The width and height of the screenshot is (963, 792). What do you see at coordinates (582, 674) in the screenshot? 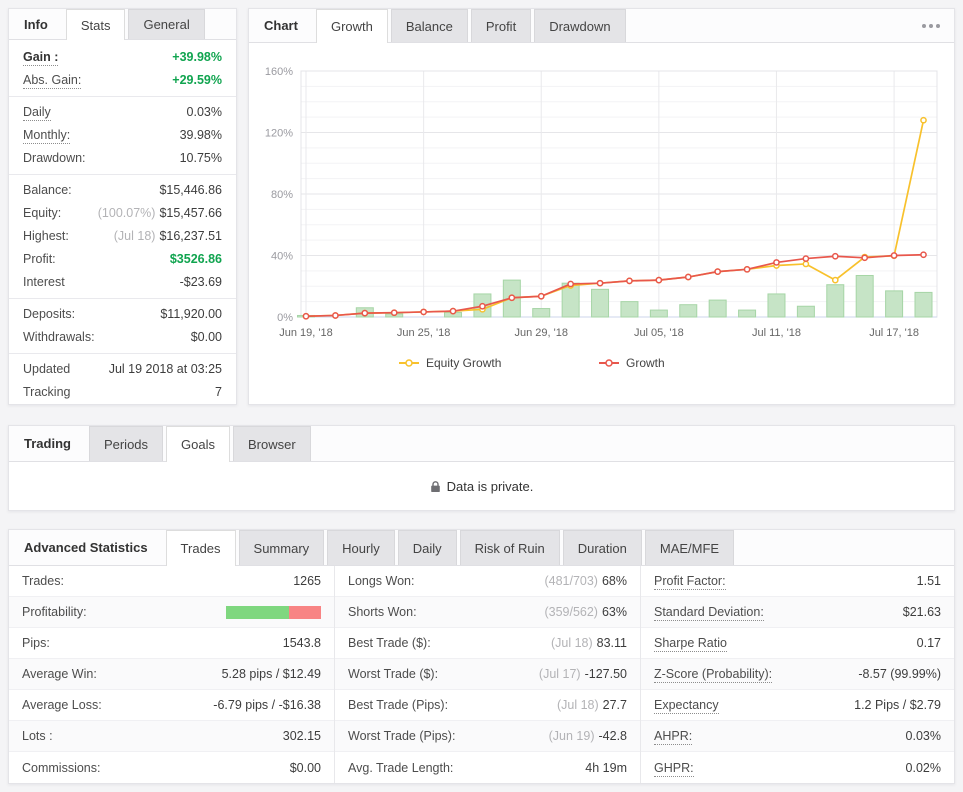
I see `stat-value: (Jul 17) -127.50` at bounding box center [582, 674].